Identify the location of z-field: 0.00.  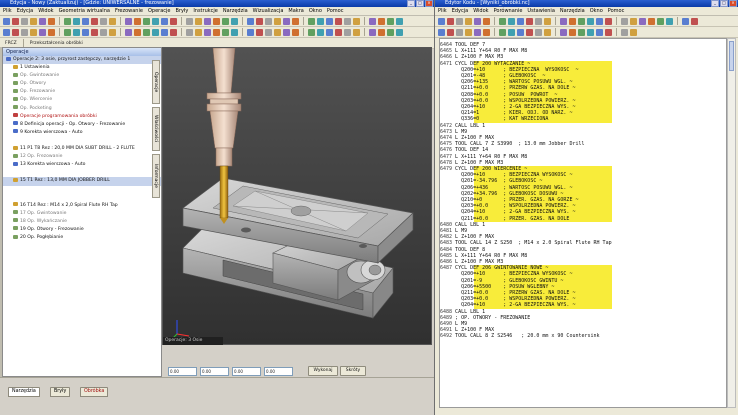
(246, 371).